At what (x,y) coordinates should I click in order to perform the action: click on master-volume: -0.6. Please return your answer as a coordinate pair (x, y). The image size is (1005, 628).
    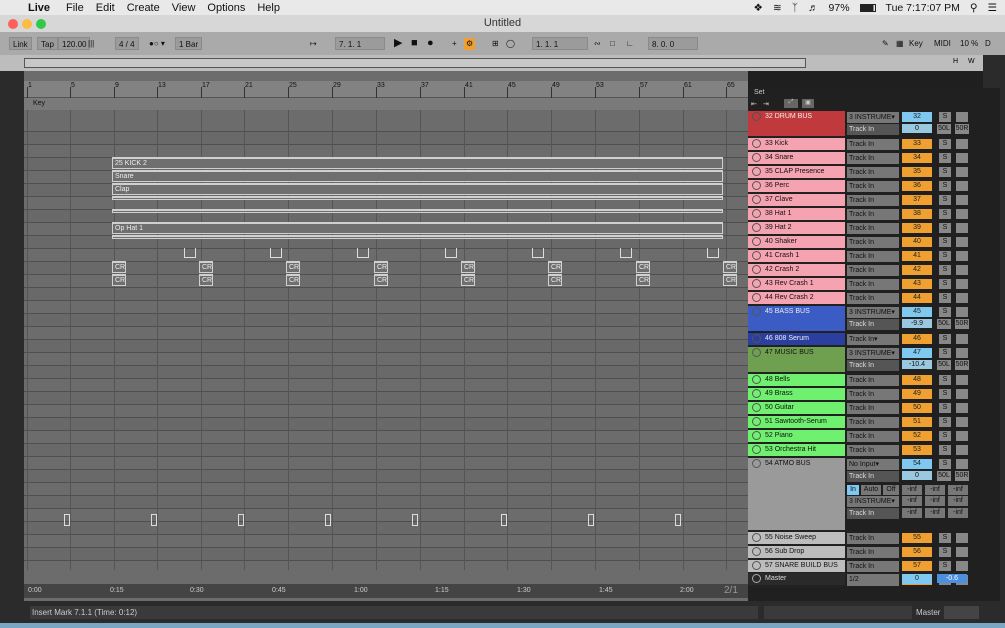
    Looking at the image, I should click on (952, 578).